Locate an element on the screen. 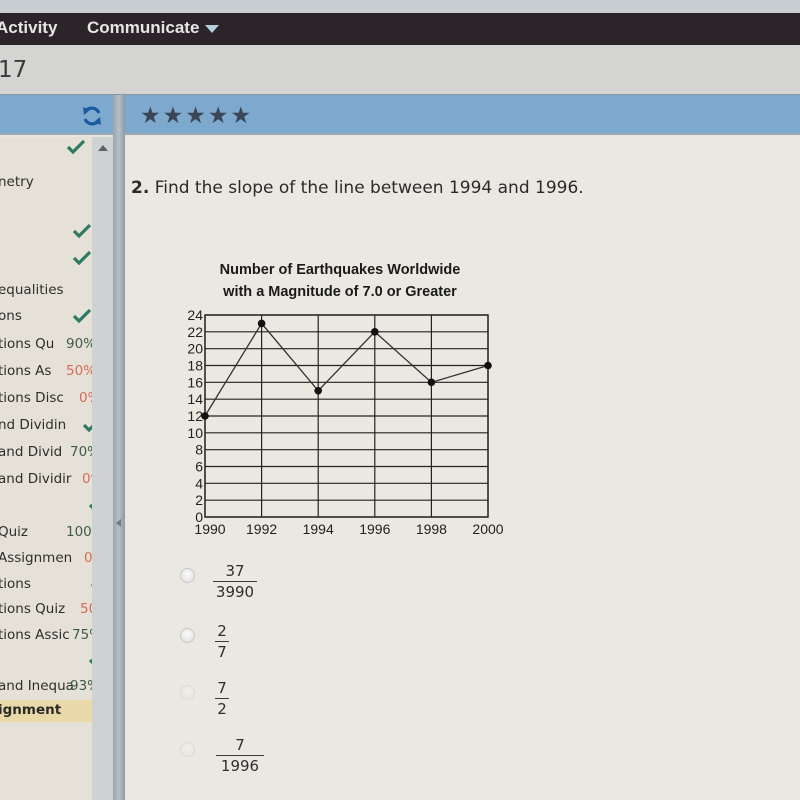  y-tick-label: 2 is located at coordinates (199, 500).